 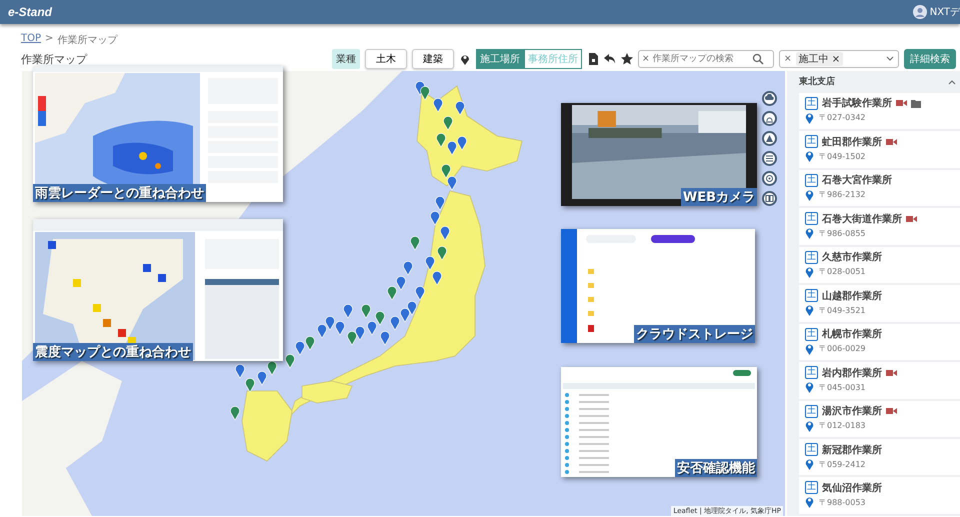 What do you see at coordinates (852, 449) in the screenshot?
I see `site-name: 新冠郡作業所` at bounding box center [852, 449].